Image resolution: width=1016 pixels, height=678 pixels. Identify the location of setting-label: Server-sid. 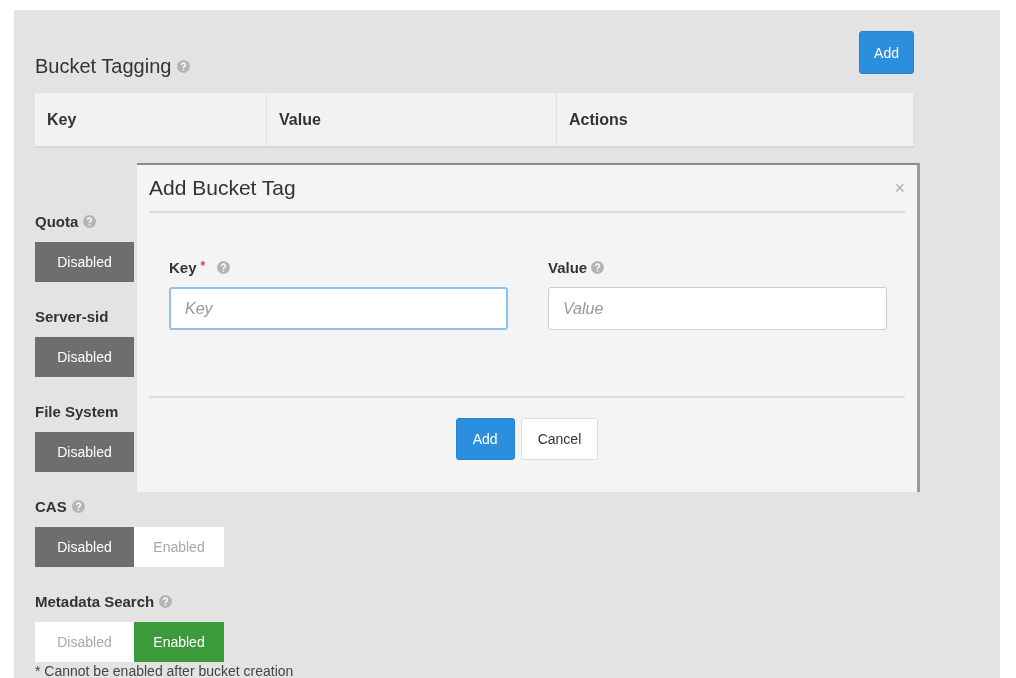
(72, 316).